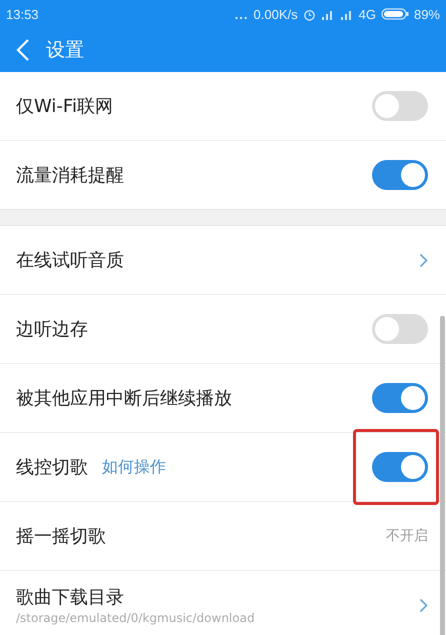 Image resolution: width=446 pixels, height=635 pixels. What do you see at coordinates (65, 50) in the screenshot?
I see `page-title: 设置` at bounding box center [65, 50].